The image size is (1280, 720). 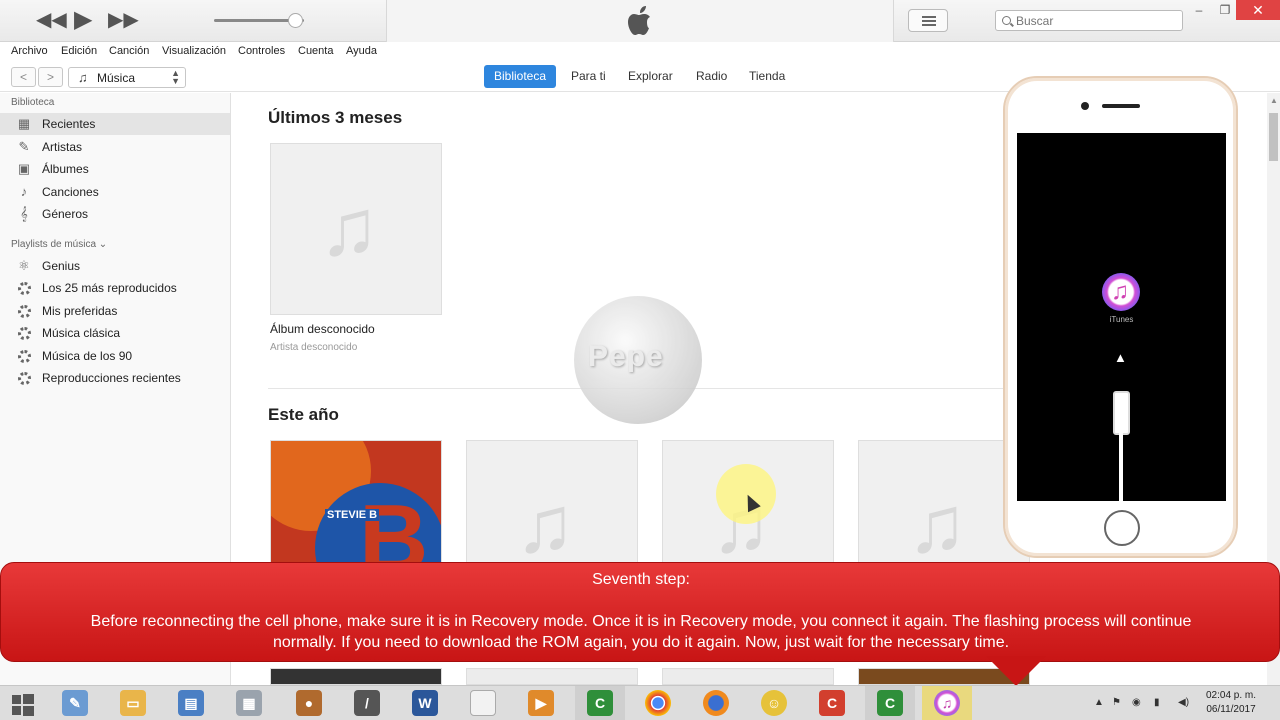 What do you see at coordinates (641, 579) in the screenshot?
I see `caption-step: Seventh step:` at bounding box center [641, 579].